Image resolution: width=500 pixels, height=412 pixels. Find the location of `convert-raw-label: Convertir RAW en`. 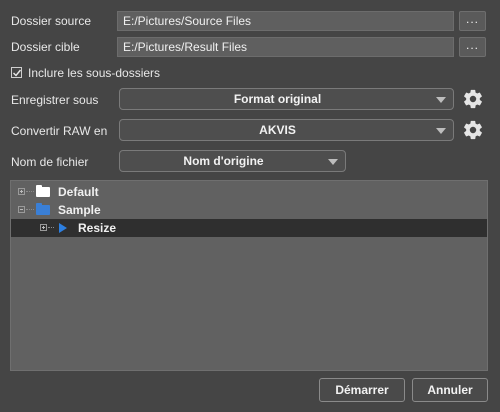

convert-raw-label: Convertir RAW en is located at coordinates (59, 131).